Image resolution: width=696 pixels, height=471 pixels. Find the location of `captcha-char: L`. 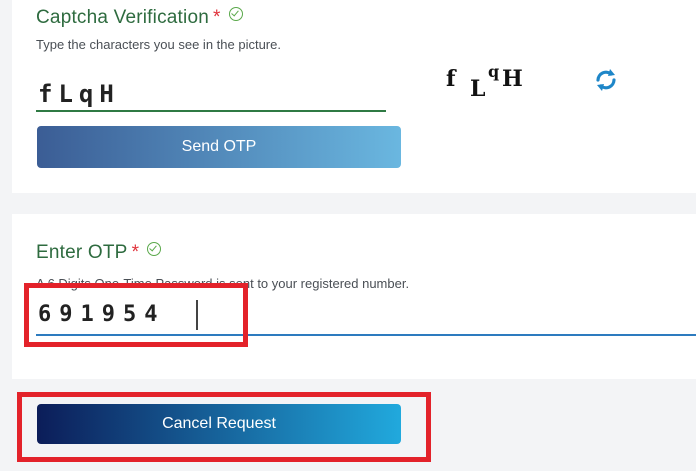

captcha-char: L is located at coordinates (478, 89).